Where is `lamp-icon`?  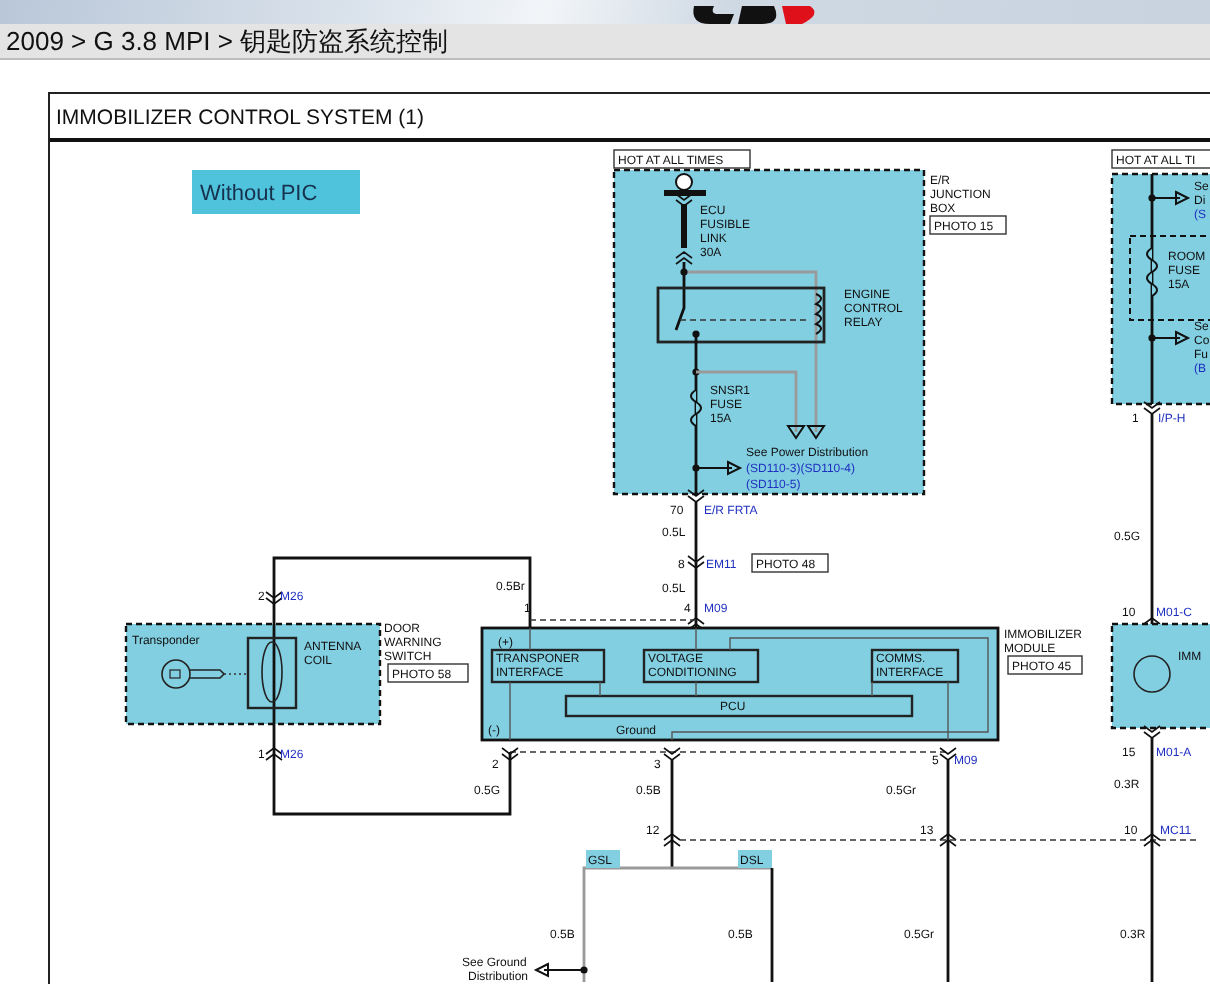
lamp-icon is located at coordinates (1152, 674).